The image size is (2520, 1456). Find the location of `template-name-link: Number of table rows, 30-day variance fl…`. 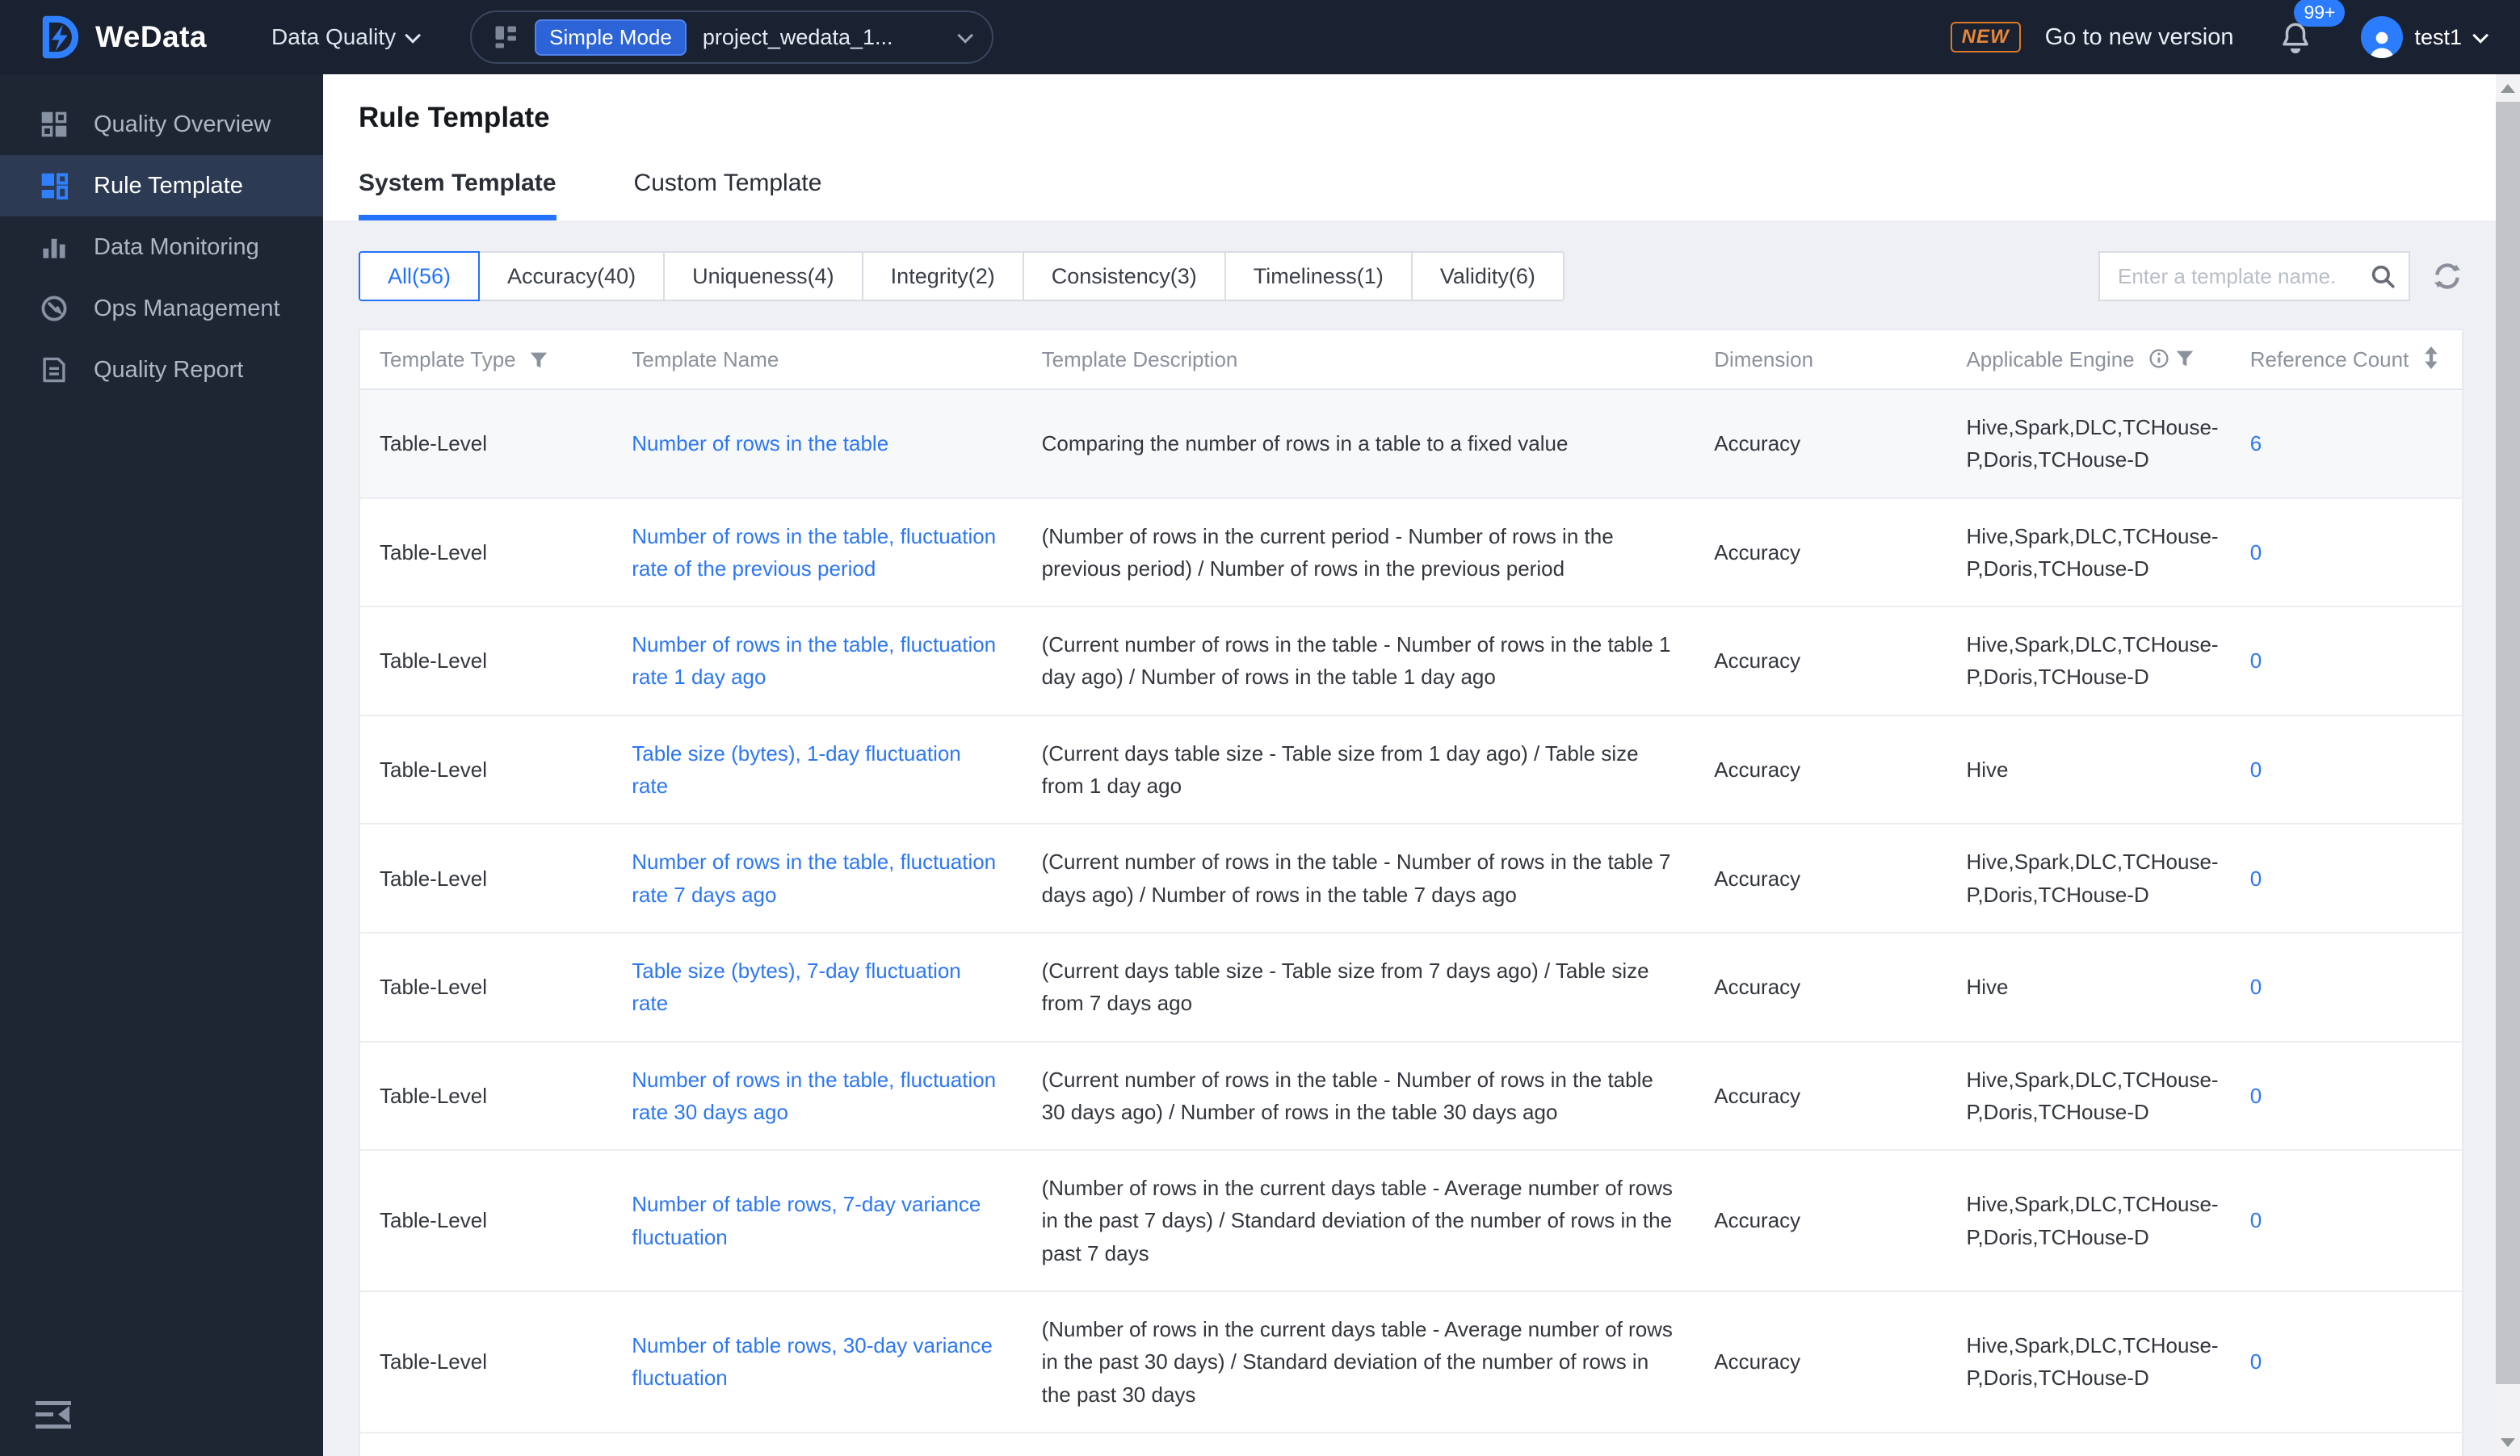

template-name-link: Number of table rows, 30-day variance fl… is located at coordinates (812, 1361).